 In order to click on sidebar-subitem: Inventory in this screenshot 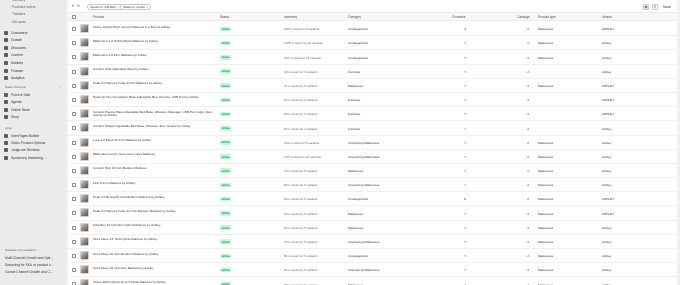, I will do `click(18, 1)`.